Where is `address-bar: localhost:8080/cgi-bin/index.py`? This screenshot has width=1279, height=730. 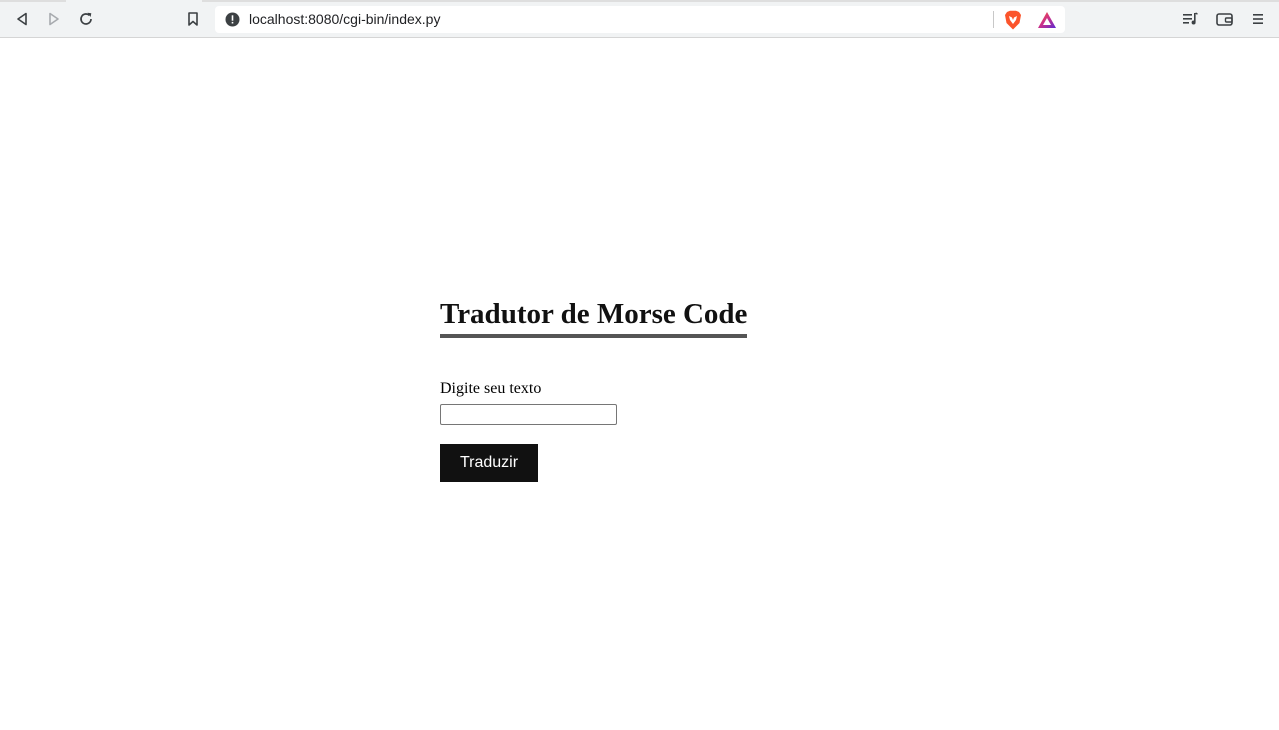 address-bar: localhost:8080/cgi-bin/index.py is located at coordinates (640, 19).